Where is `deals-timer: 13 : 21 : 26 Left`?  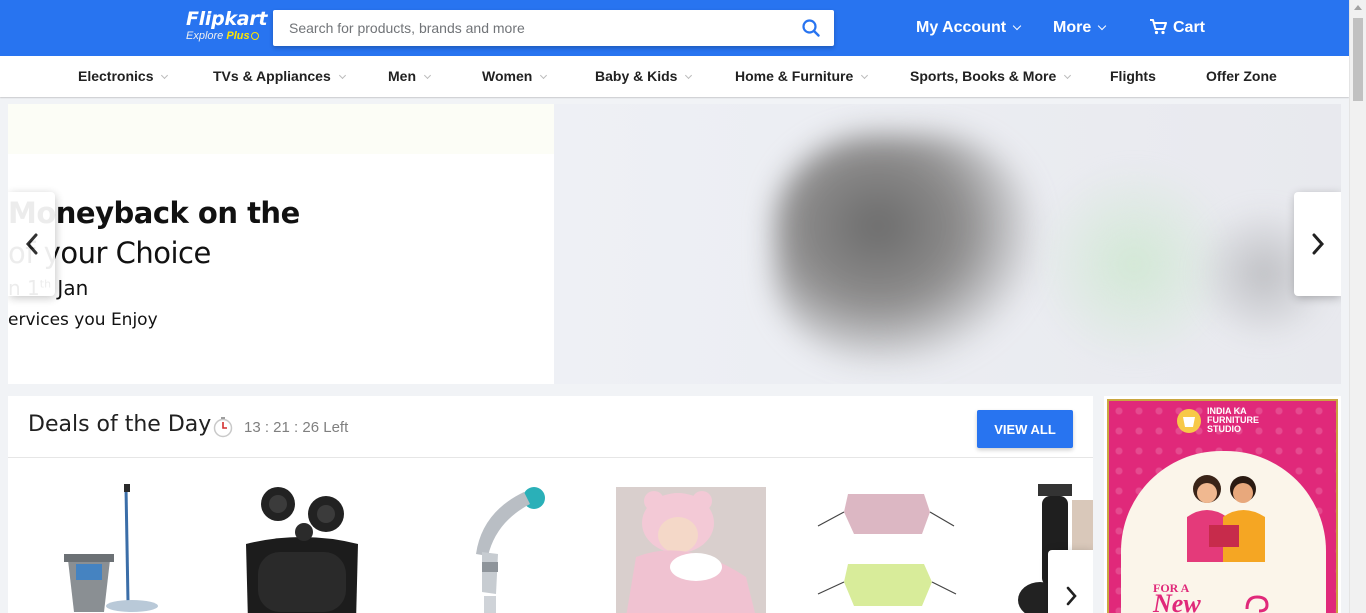 deals-timer: 13 : 21 : 26 Left is located at coordinates (296, 427).